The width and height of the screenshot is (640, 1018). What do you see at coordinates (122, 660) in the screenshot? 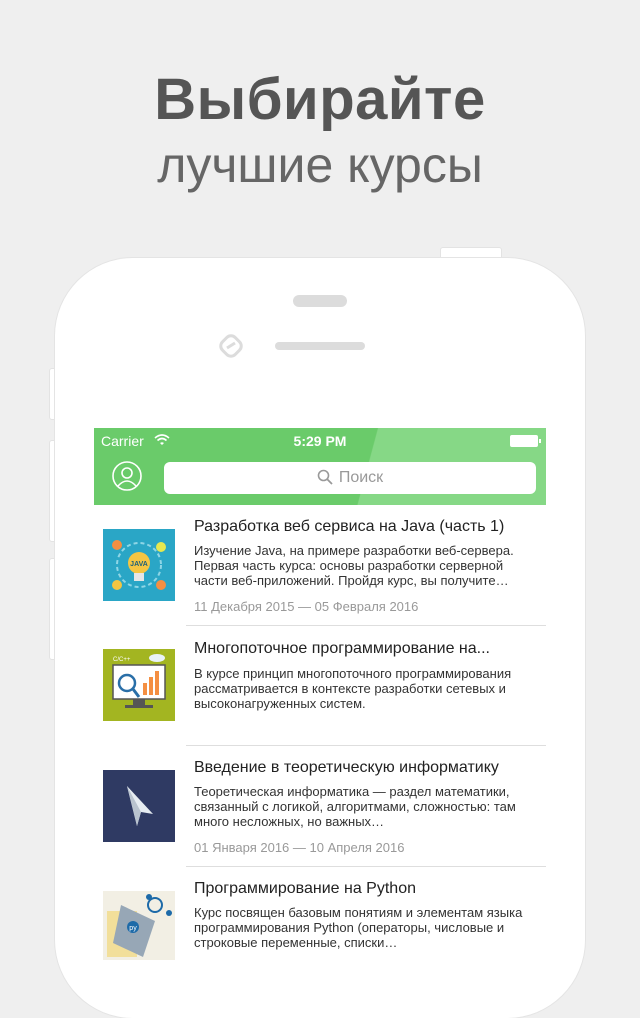
I see `svg-text: C/C++` at bounding box center [122, 660].